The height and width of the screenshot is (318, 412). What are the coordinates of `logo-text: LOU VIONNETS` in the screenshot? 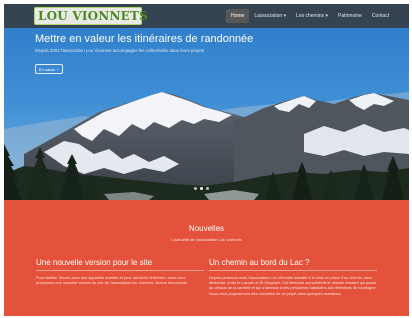 It's located at (93, 16).